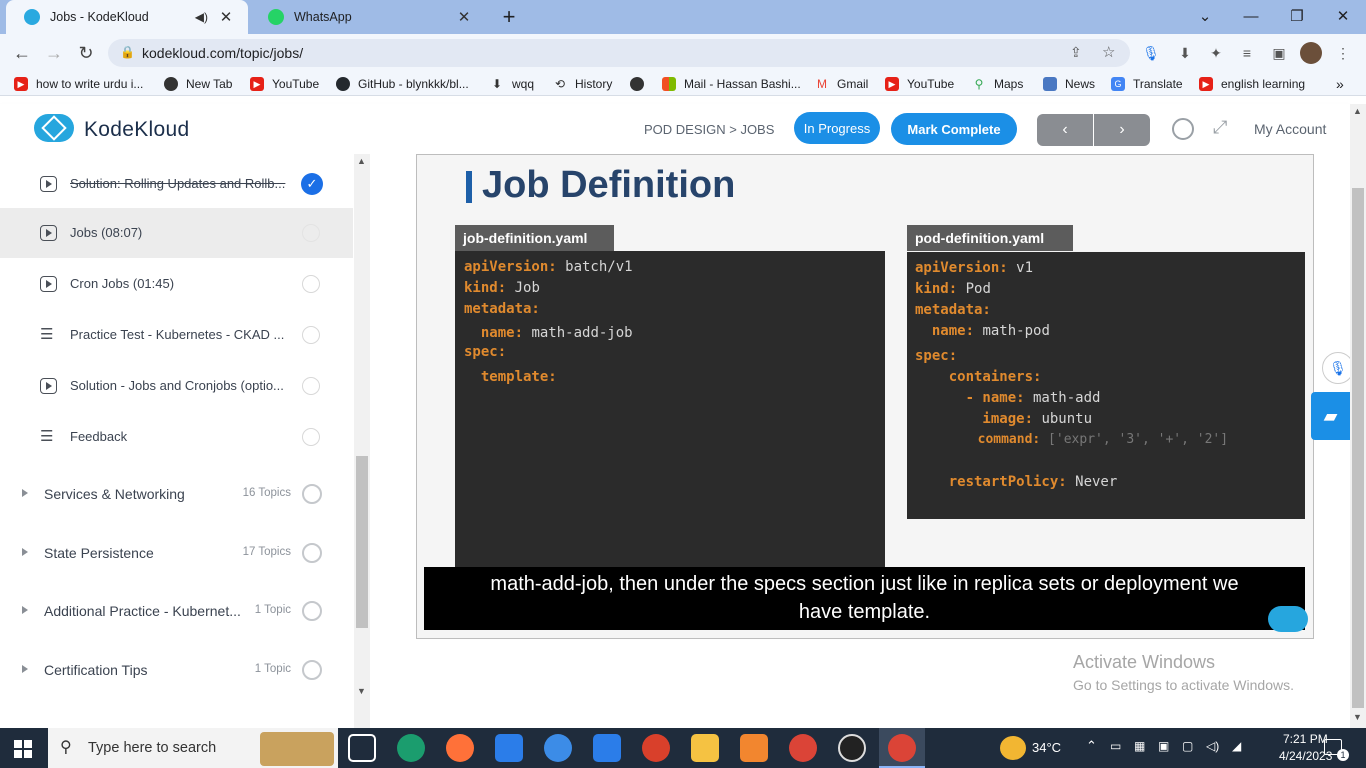 This screenshot has width=1366, height=768. I want to click on reading-list-icon: ≡, so click(1247, 53).